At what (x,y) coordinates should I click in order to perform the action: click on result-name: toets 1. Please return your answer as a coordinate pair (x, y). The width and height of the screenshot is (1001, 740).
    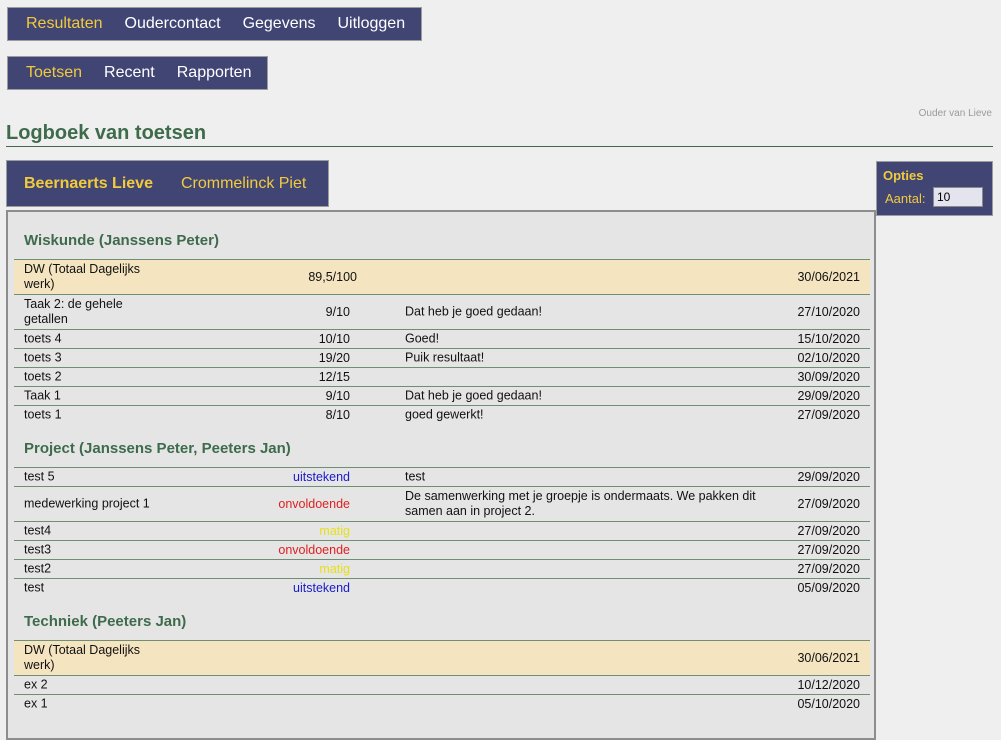
    Looking at the image, I should click on (43, 414).